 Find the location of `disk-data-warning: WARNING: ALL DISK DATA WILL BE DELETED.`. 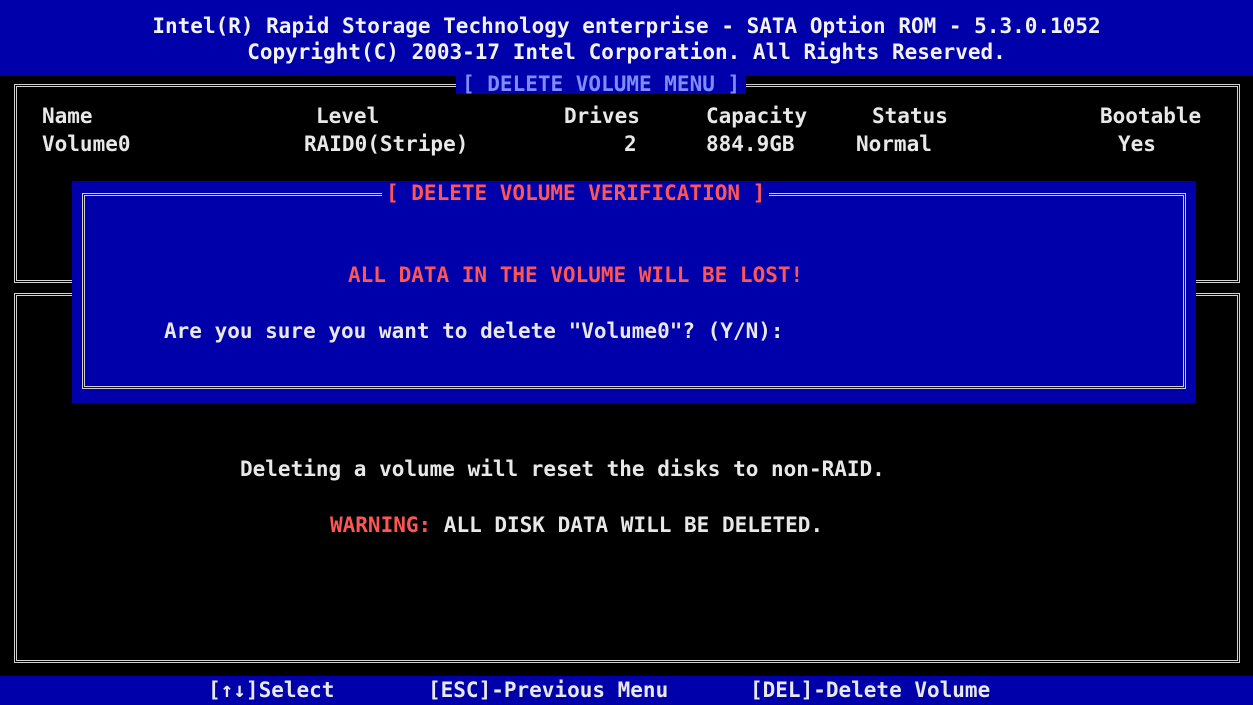

disk-data-warning: WARNING: ALL DISK DATA WILL BE DELETED. is located at coordinates (576, 525).